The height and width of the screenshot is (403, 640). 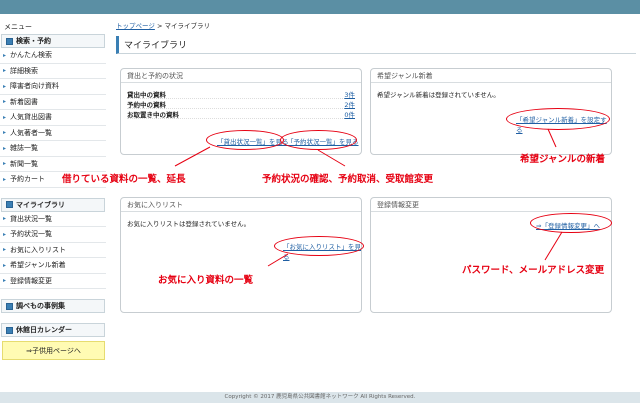 What do you see at coordinates (53, 56) in the screenshot?
I see `sidebar-item-simple-search: かんたん検索` at bounding box center [53, 56].